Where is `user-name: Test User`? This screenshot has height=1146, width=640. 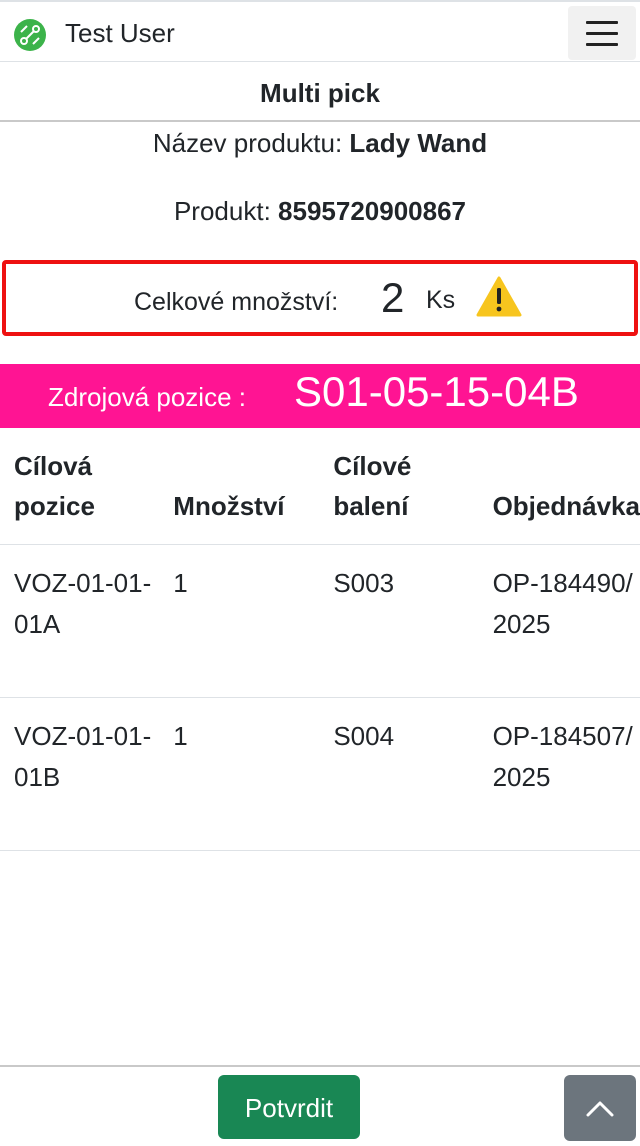
user-name: Test User is located at coordinates (120, 33).